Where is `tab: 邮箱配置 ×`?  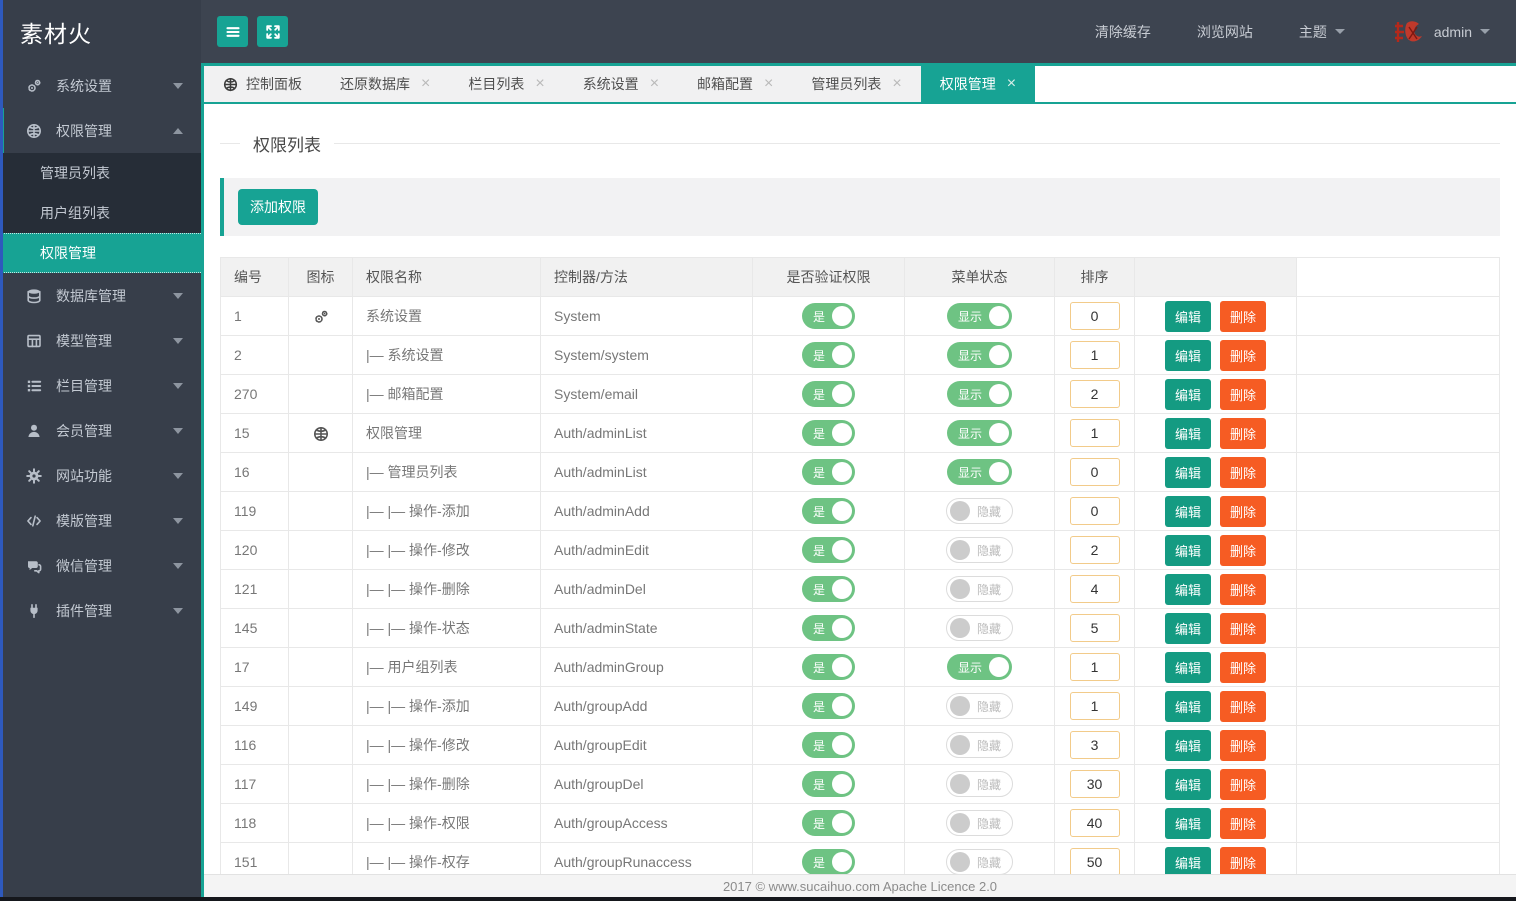 tab: 邮箱配置 × is located at coordinates (735, 84).